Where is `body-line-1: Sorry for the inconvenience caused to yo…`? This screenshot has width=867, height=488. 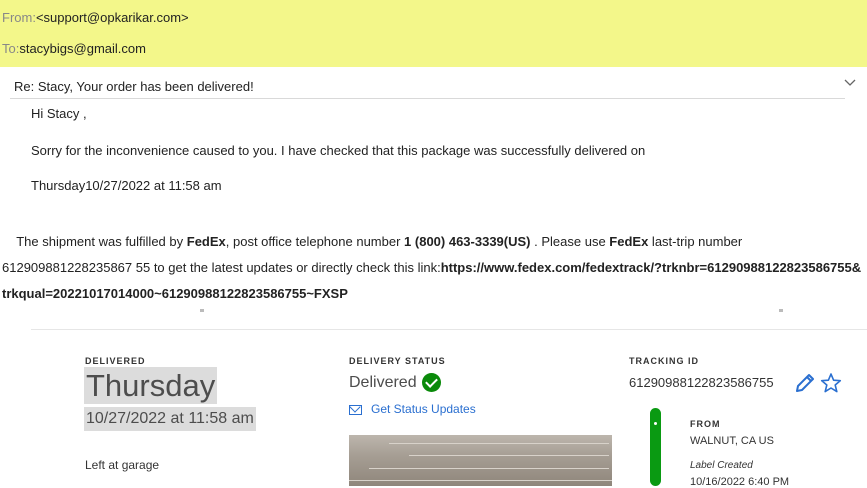
body-line-1: Sorry for the inconvenience caused to yo… is located at coordinates (338, 150).